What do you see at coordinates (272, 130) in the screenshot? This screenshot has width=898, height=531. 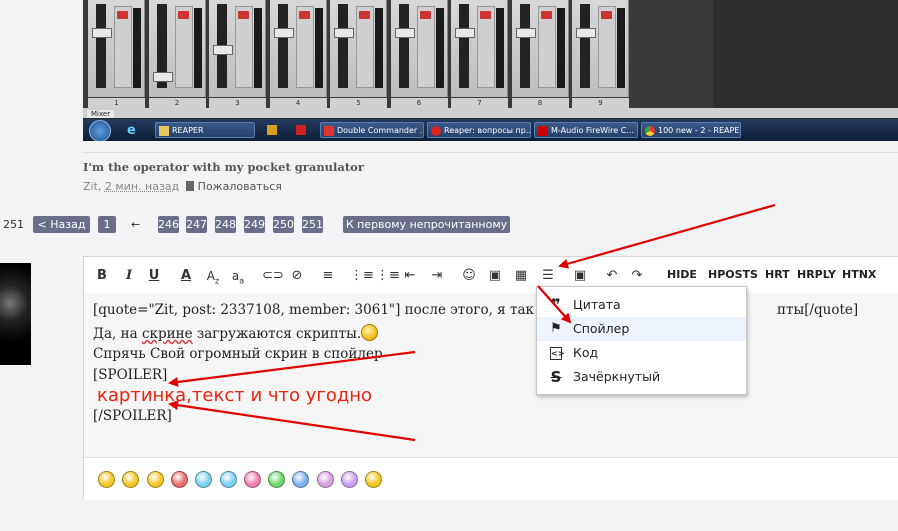 I see `media-icon` at bounding box center [272, 130].